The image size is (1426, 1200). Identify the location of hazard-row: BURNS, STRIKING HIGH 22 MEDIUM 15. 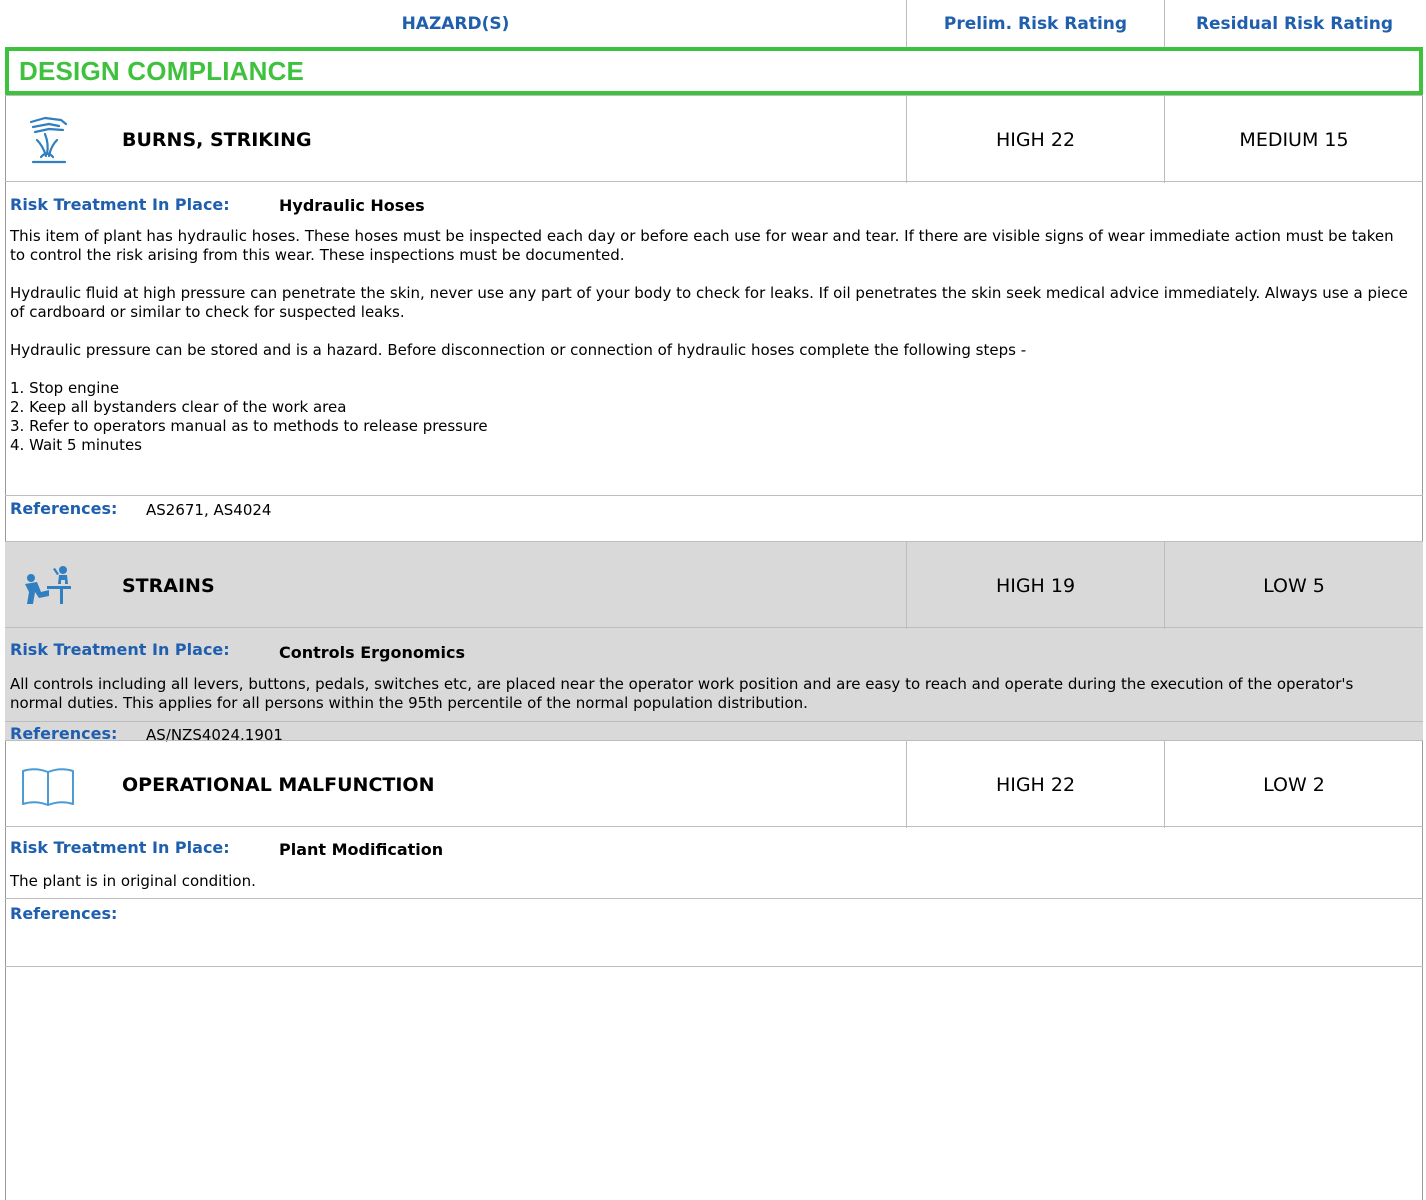
(714, 139).